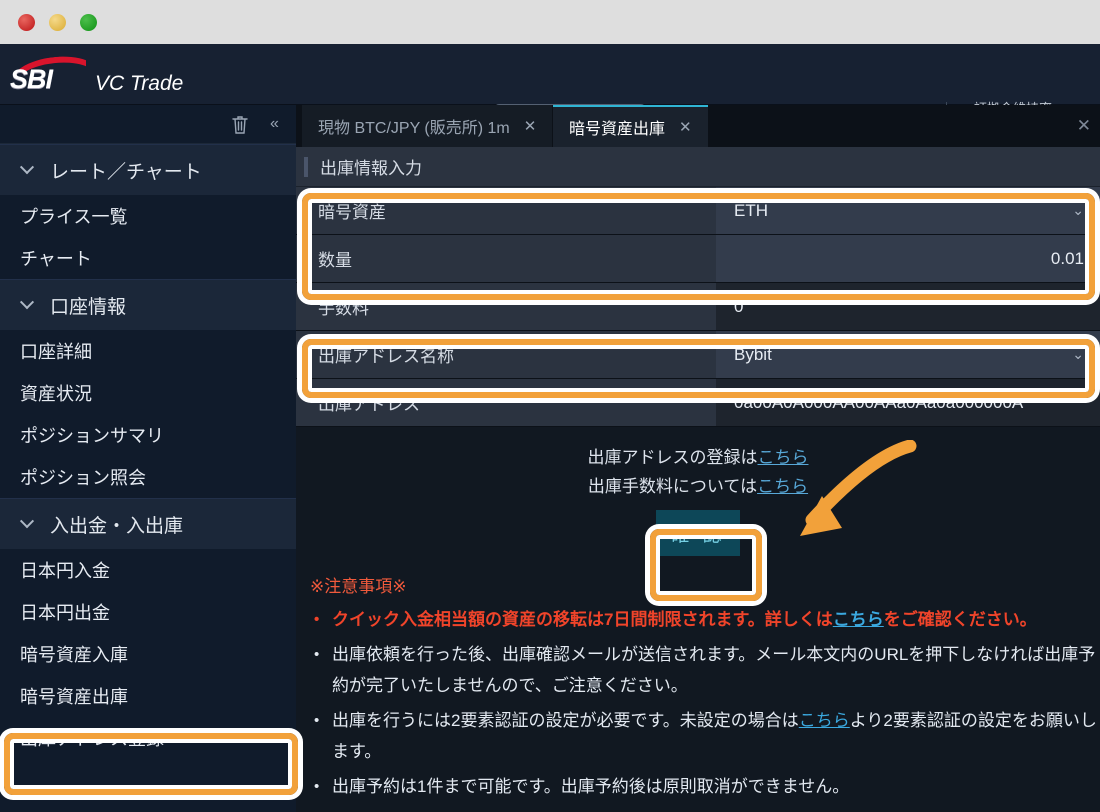 This screenshot has height=812, width=1100. I want to click on form-row-label: 出庫アドレス名称, so click(506, 354).